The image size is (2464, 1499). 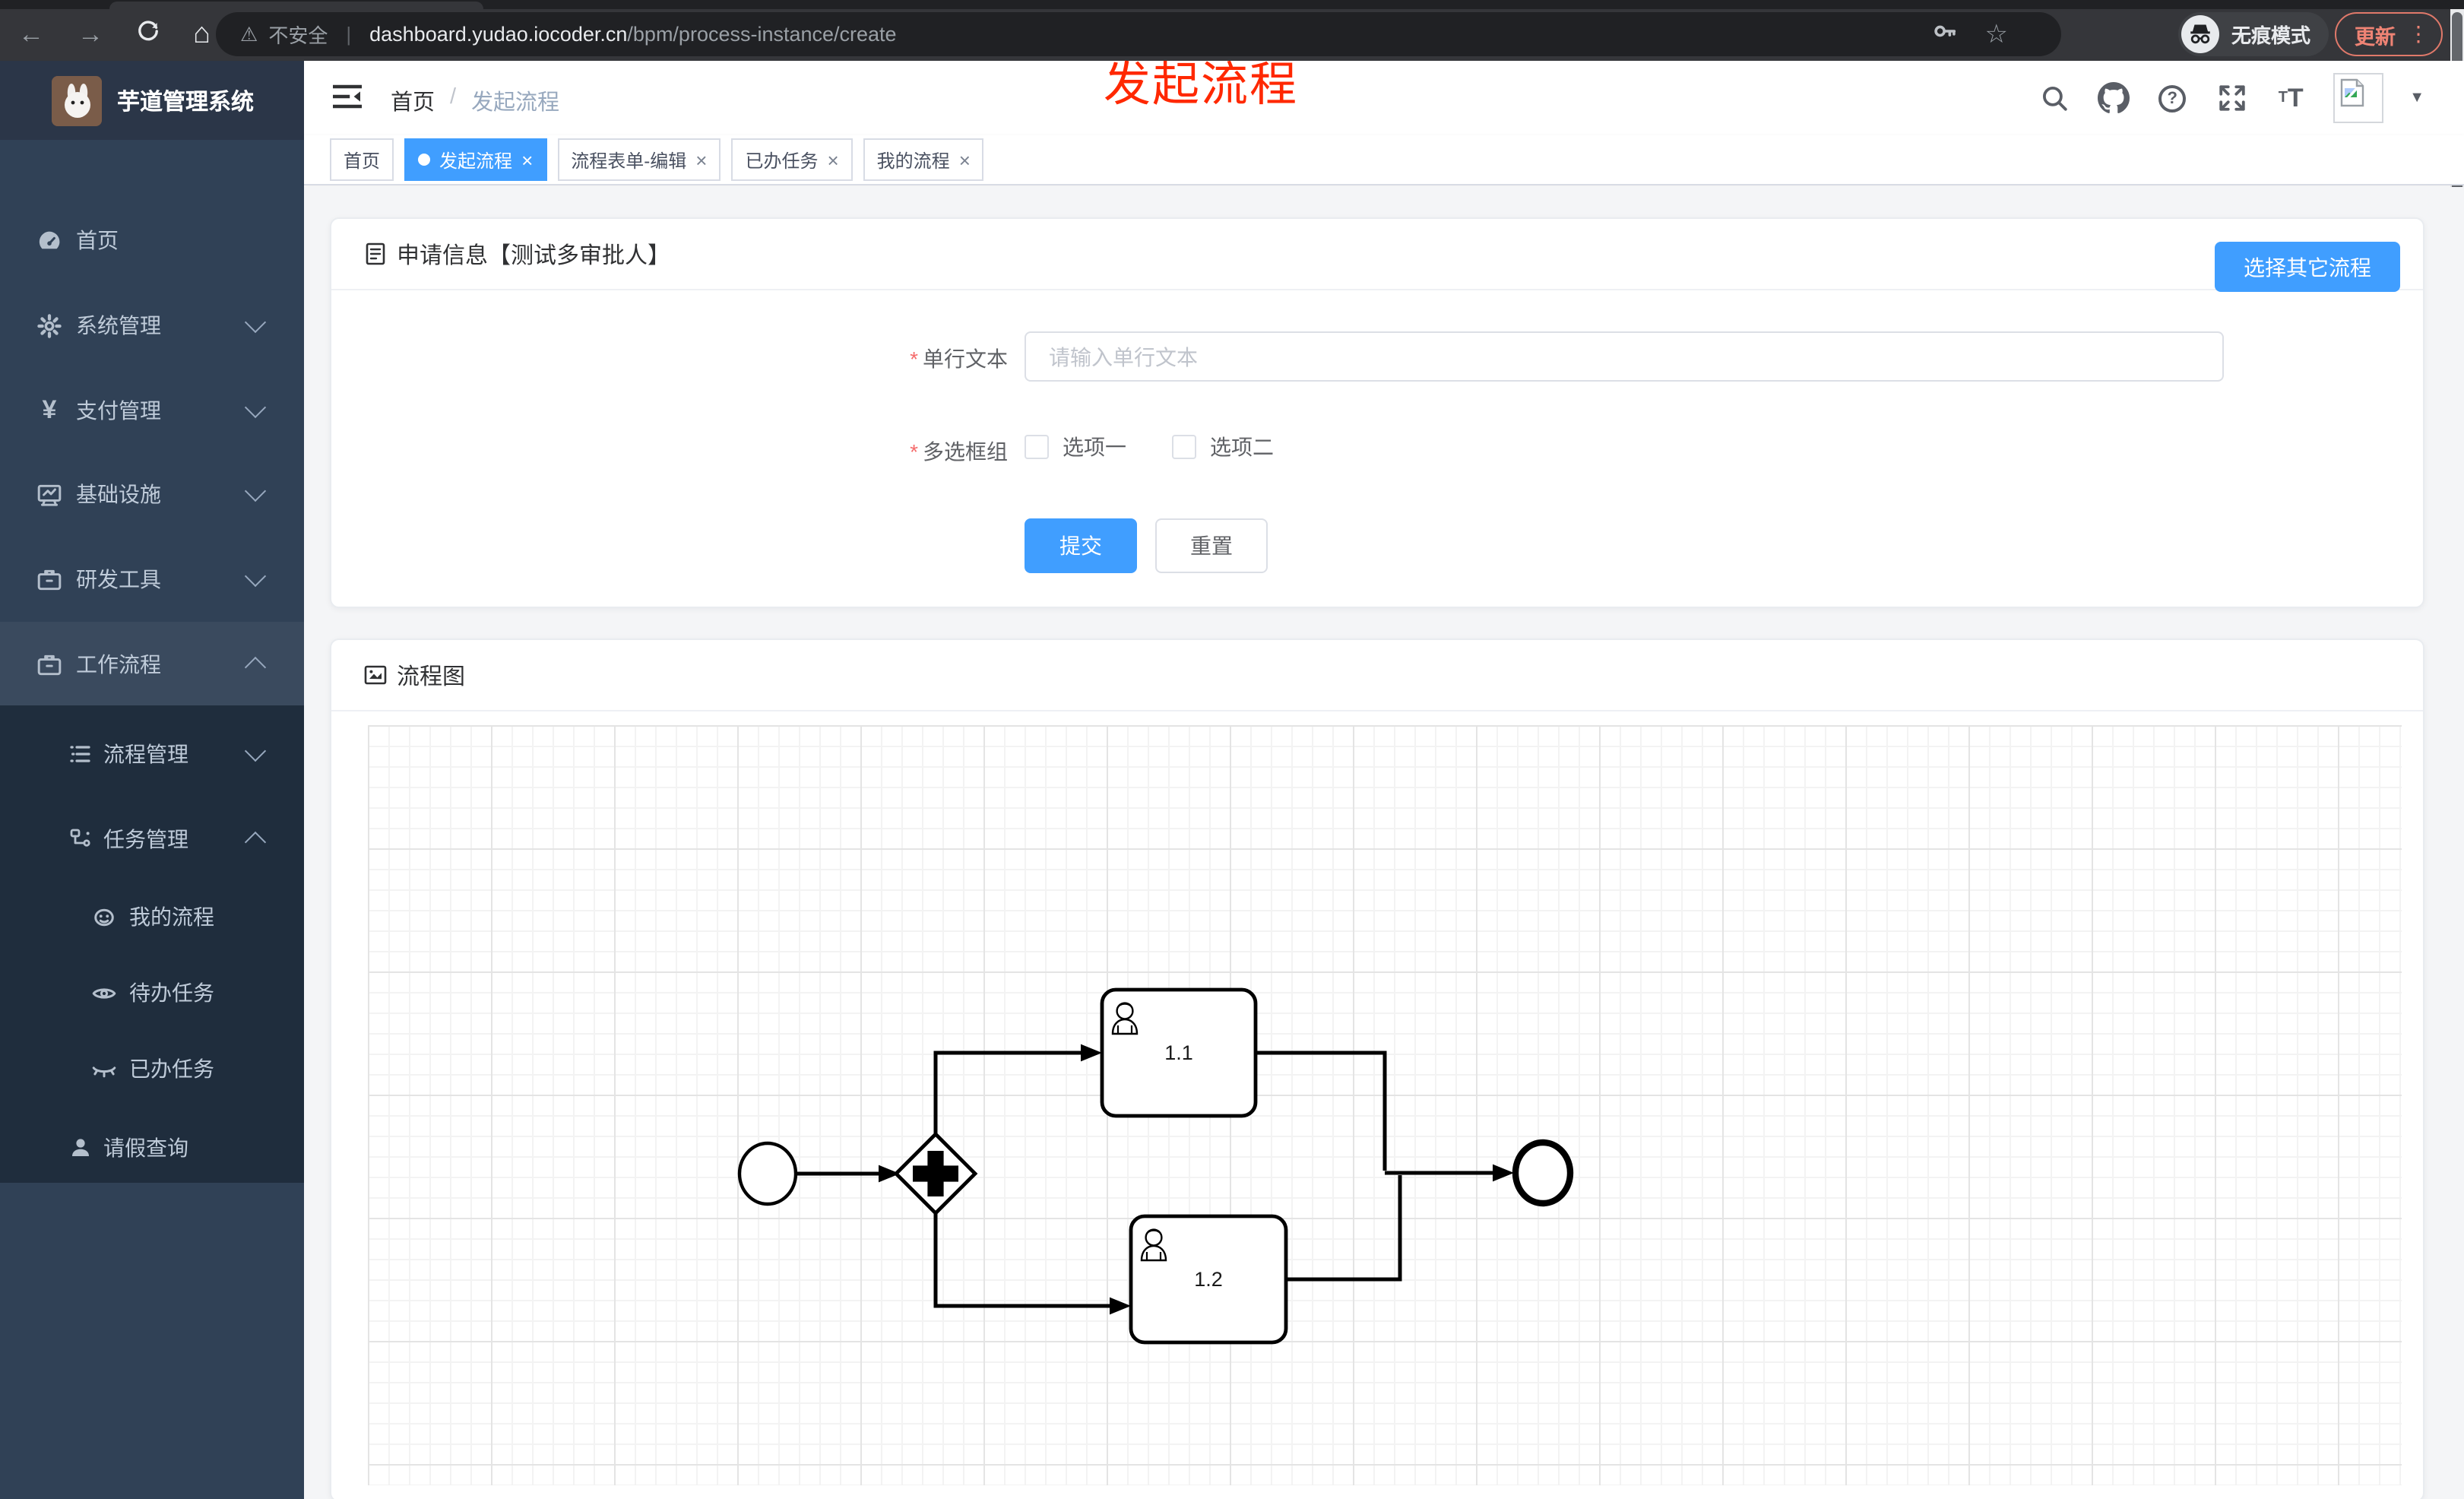 What do you see at coordinates (375, 675) in the screenshot?
I see `picture-icon` at bounding box center [375, 675].